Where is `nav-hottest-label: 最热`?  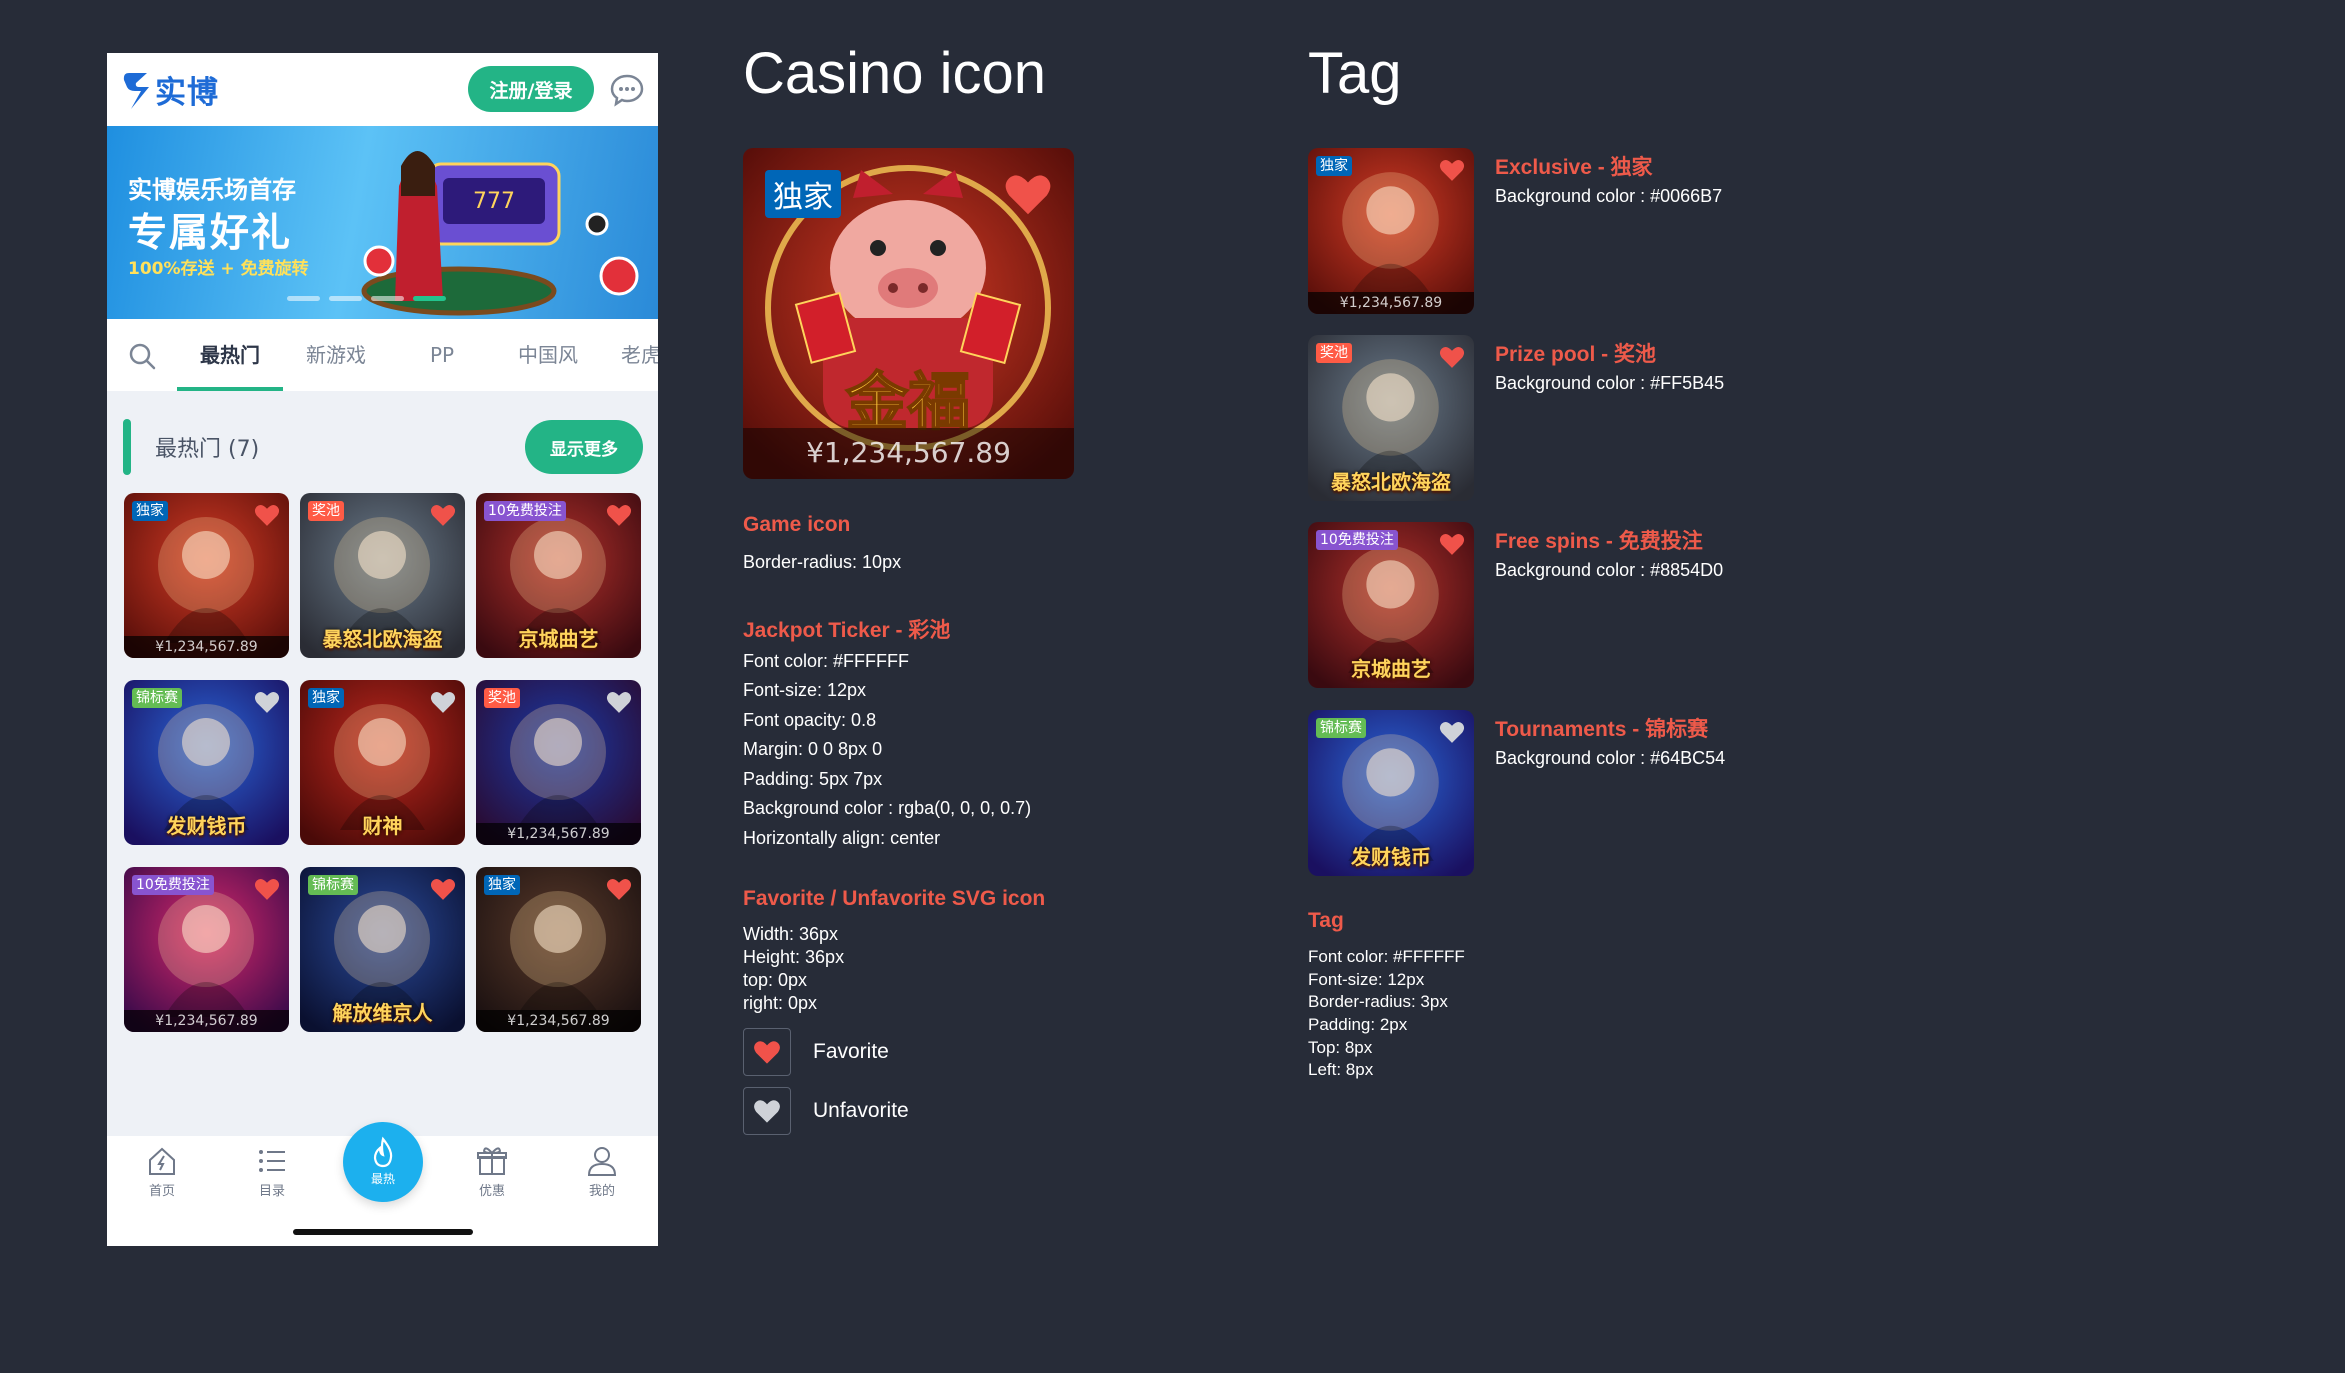 nav-hottest-label: 最热 is located at coordinates (382, 1179).